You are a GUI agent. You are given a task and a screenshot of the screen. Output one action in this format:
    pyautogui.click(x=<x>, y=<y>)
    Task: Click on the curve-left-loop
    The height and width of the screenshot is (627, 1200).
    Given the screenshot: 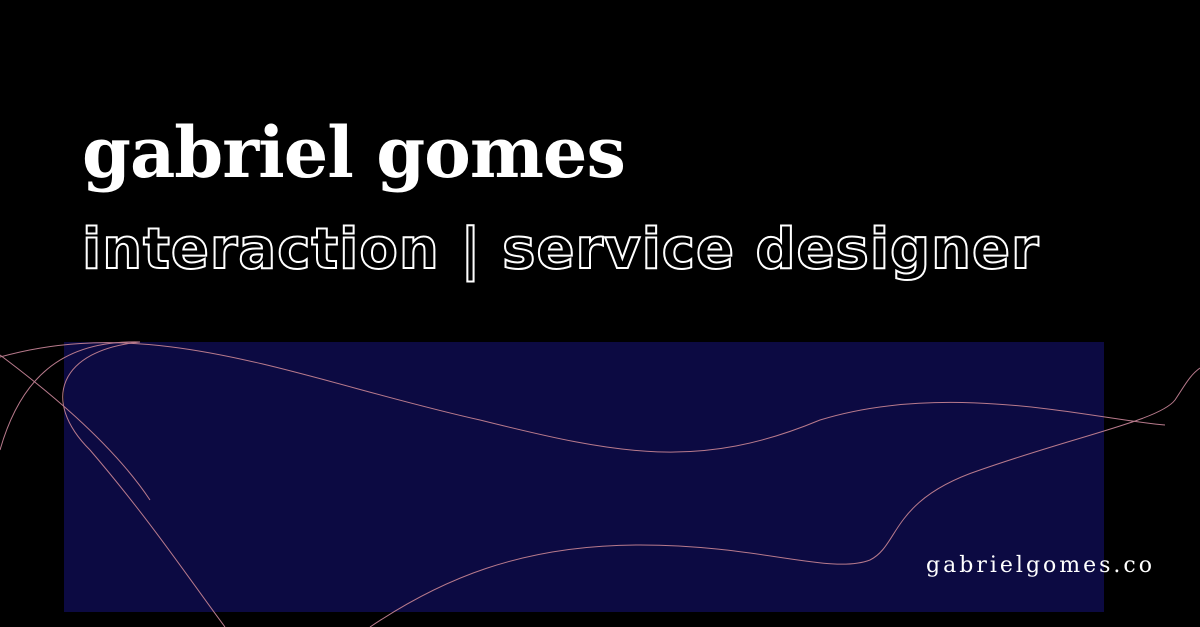 What is the action you would take?
    pyautogui.click(x=113, y=484)
    